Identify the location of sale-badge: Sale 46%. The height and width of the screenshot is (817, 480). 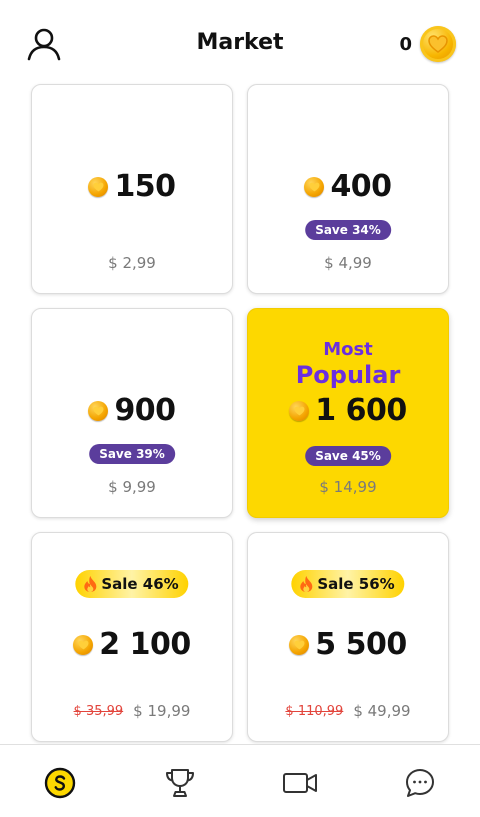
(132, 584).